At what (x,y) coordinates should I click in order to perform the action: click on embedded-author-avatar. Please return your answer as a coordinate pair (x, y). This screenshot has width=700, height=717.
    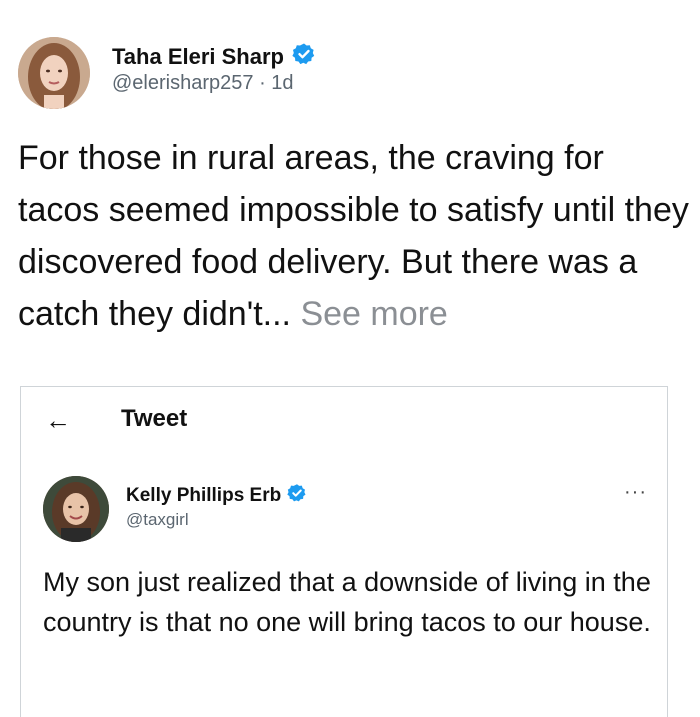
    Looking at the image, I should click on (76, 509).